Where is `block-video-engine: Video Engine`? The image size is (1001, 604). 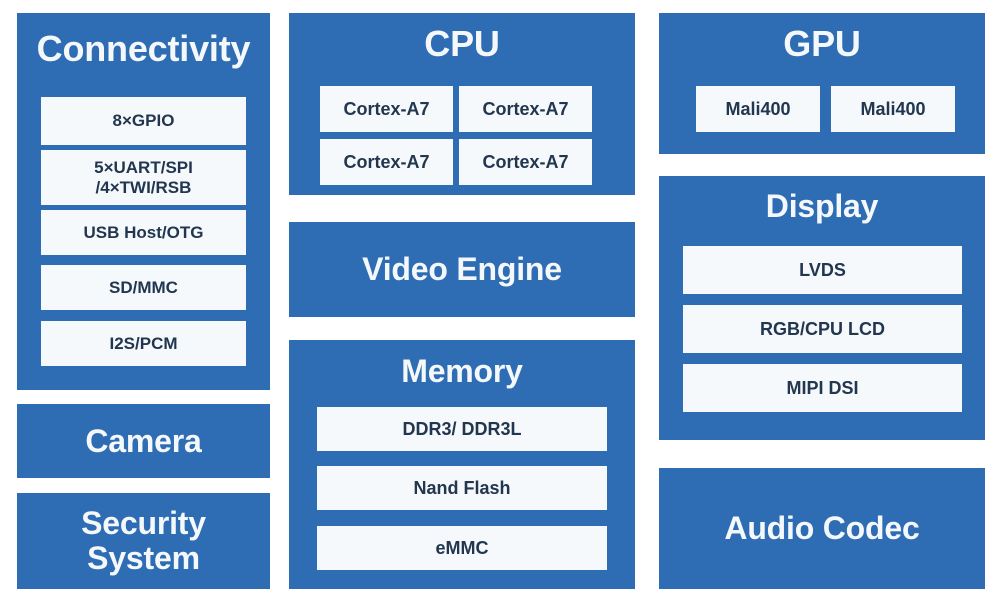
block-video-engine: Video Engine is located at coordinates (462, 269).